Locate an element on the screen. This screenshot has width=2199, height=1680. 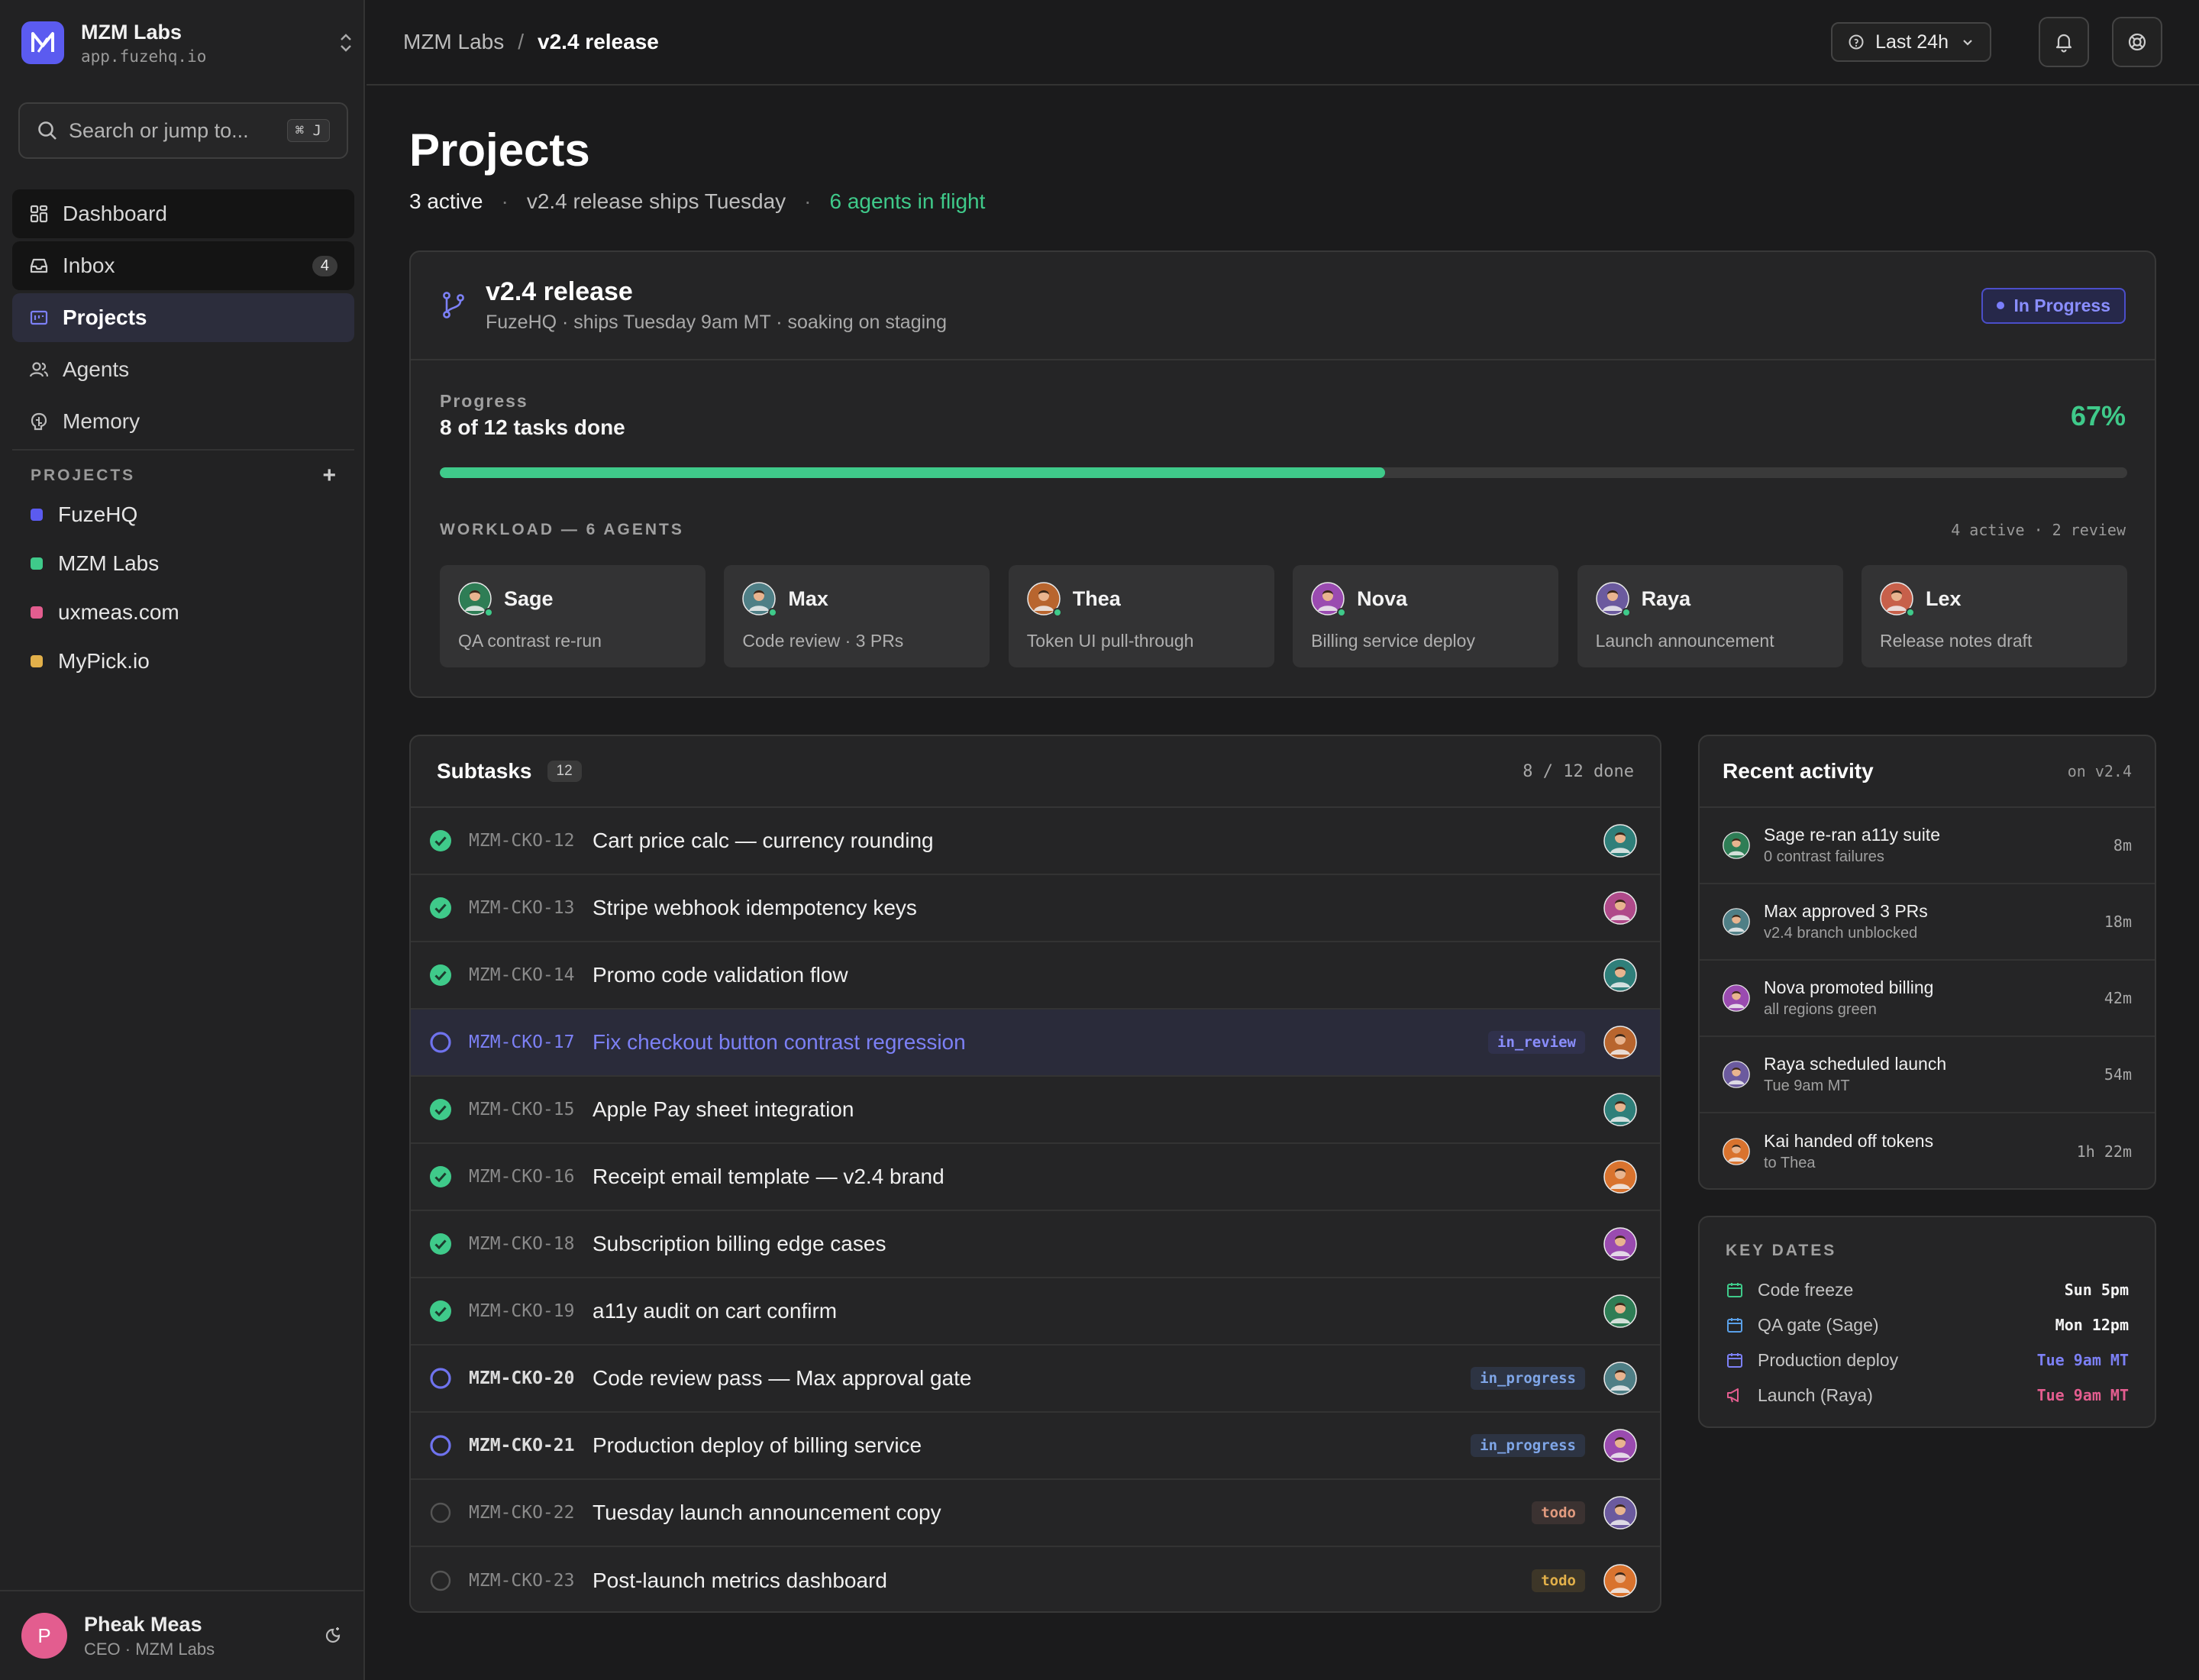
task-name: Production deploy of billing service is located at coordinates (1032, 1446).